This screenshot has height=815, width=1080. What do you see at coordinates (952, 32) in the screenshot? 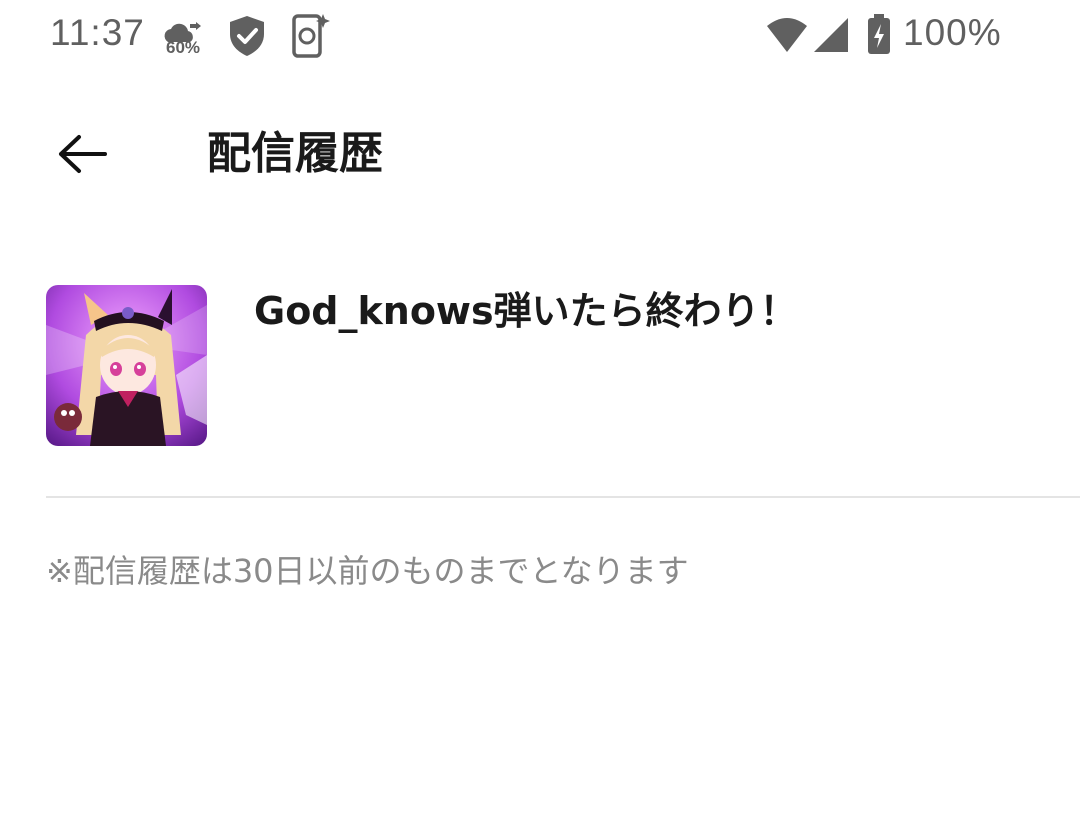
I see `battery-percent: 100%` at bounding box center [952, 32].